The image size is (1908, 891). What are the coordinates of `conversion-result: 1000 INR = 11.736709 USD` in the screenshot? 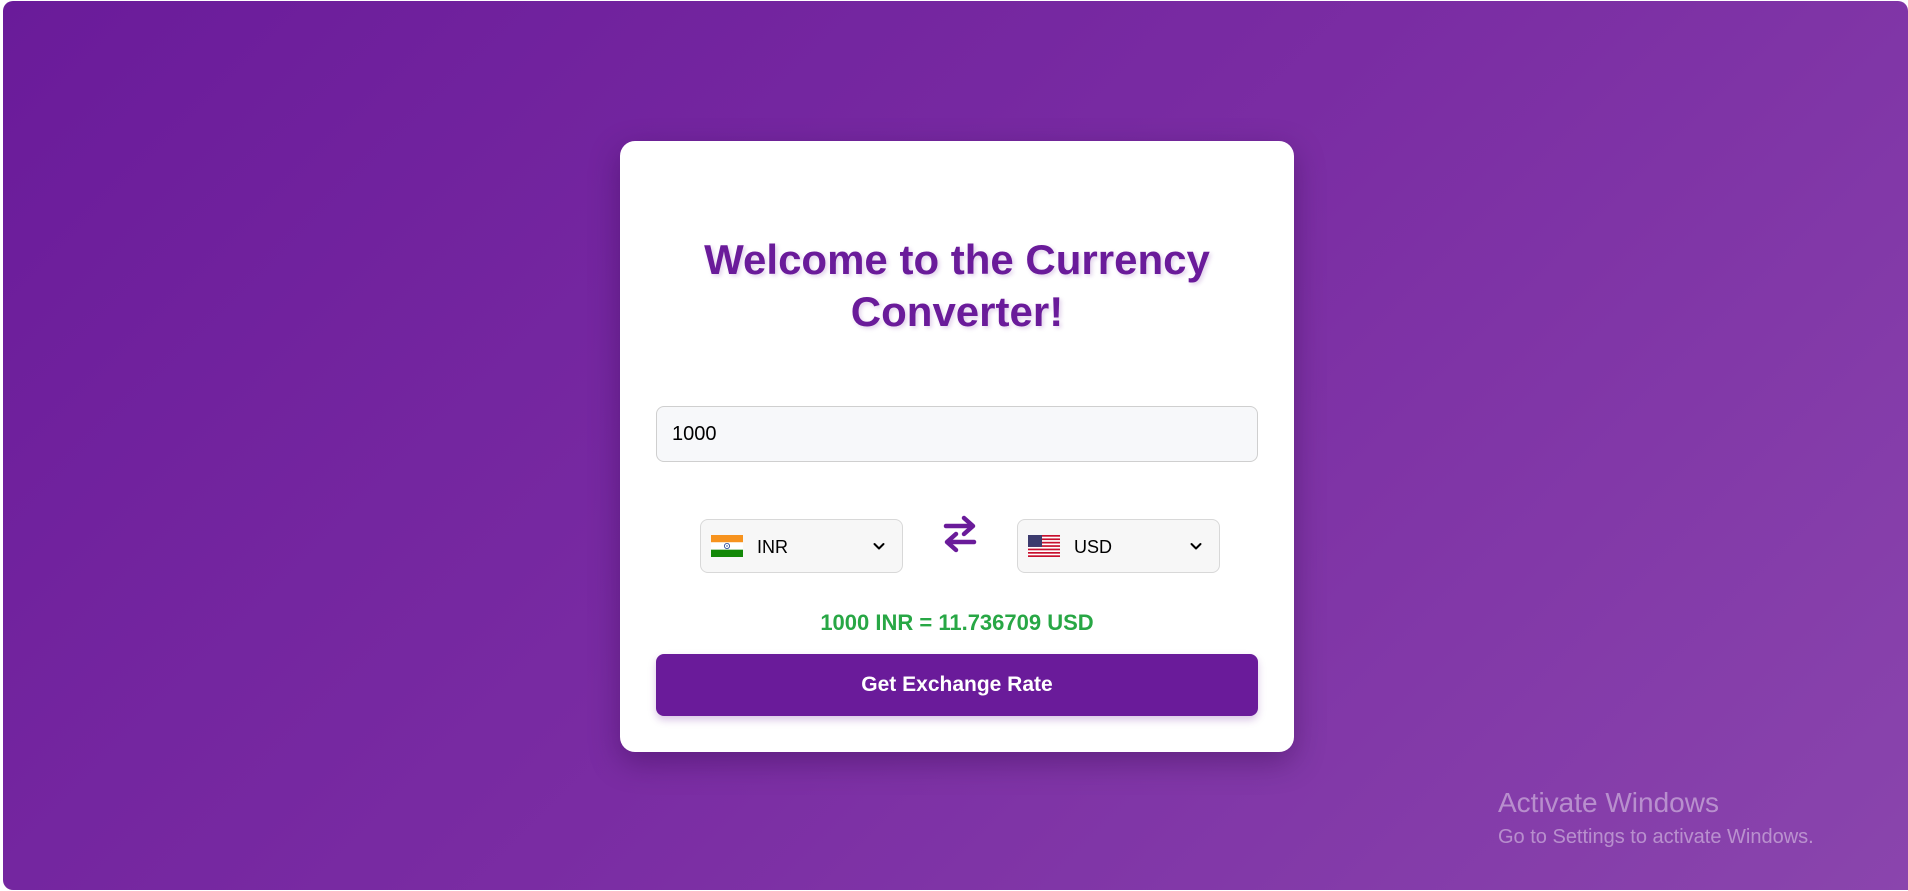 It's located at (957, 622).